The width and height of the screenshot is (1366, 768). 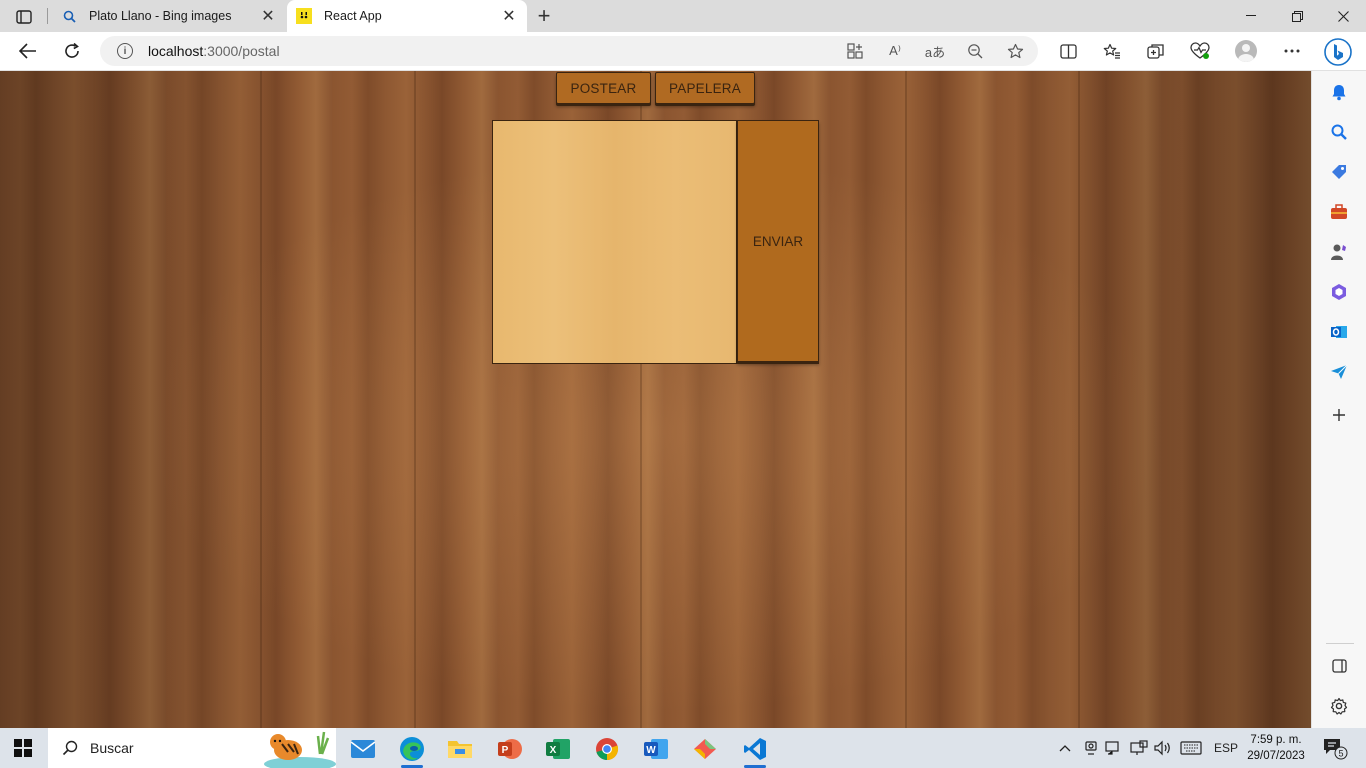 What do you see at coordinates (1163, 748) in the screenshot?
I see `volume-icon` at bounding box center [1163, 748].